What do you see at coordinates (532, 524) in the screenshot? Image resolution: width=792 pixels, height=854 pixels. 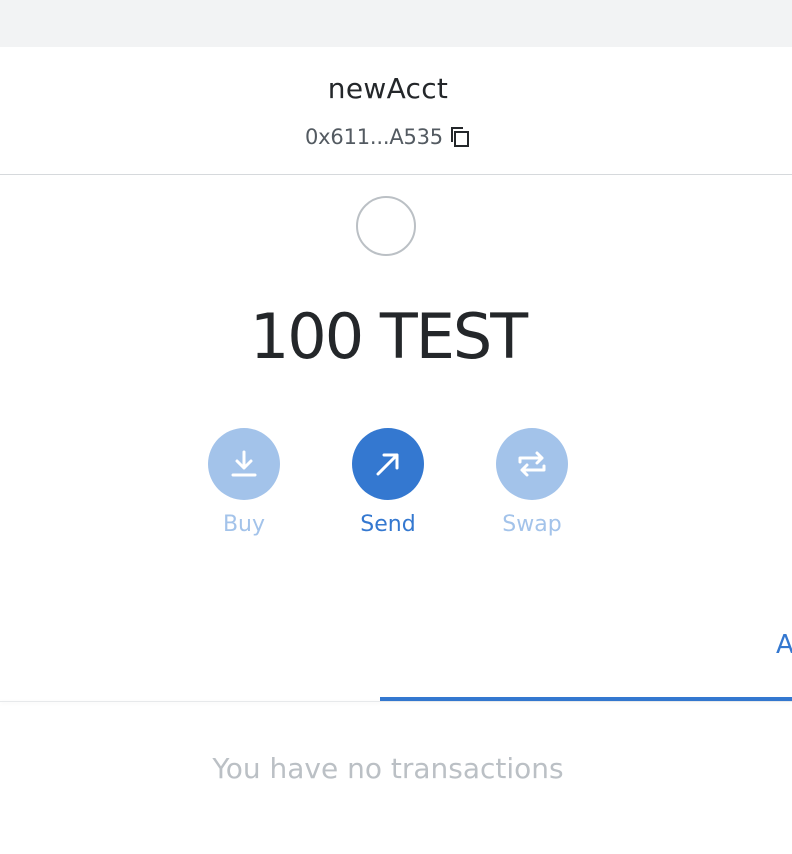 I see `swap-label: Swap` at bounding box center [532, 524].